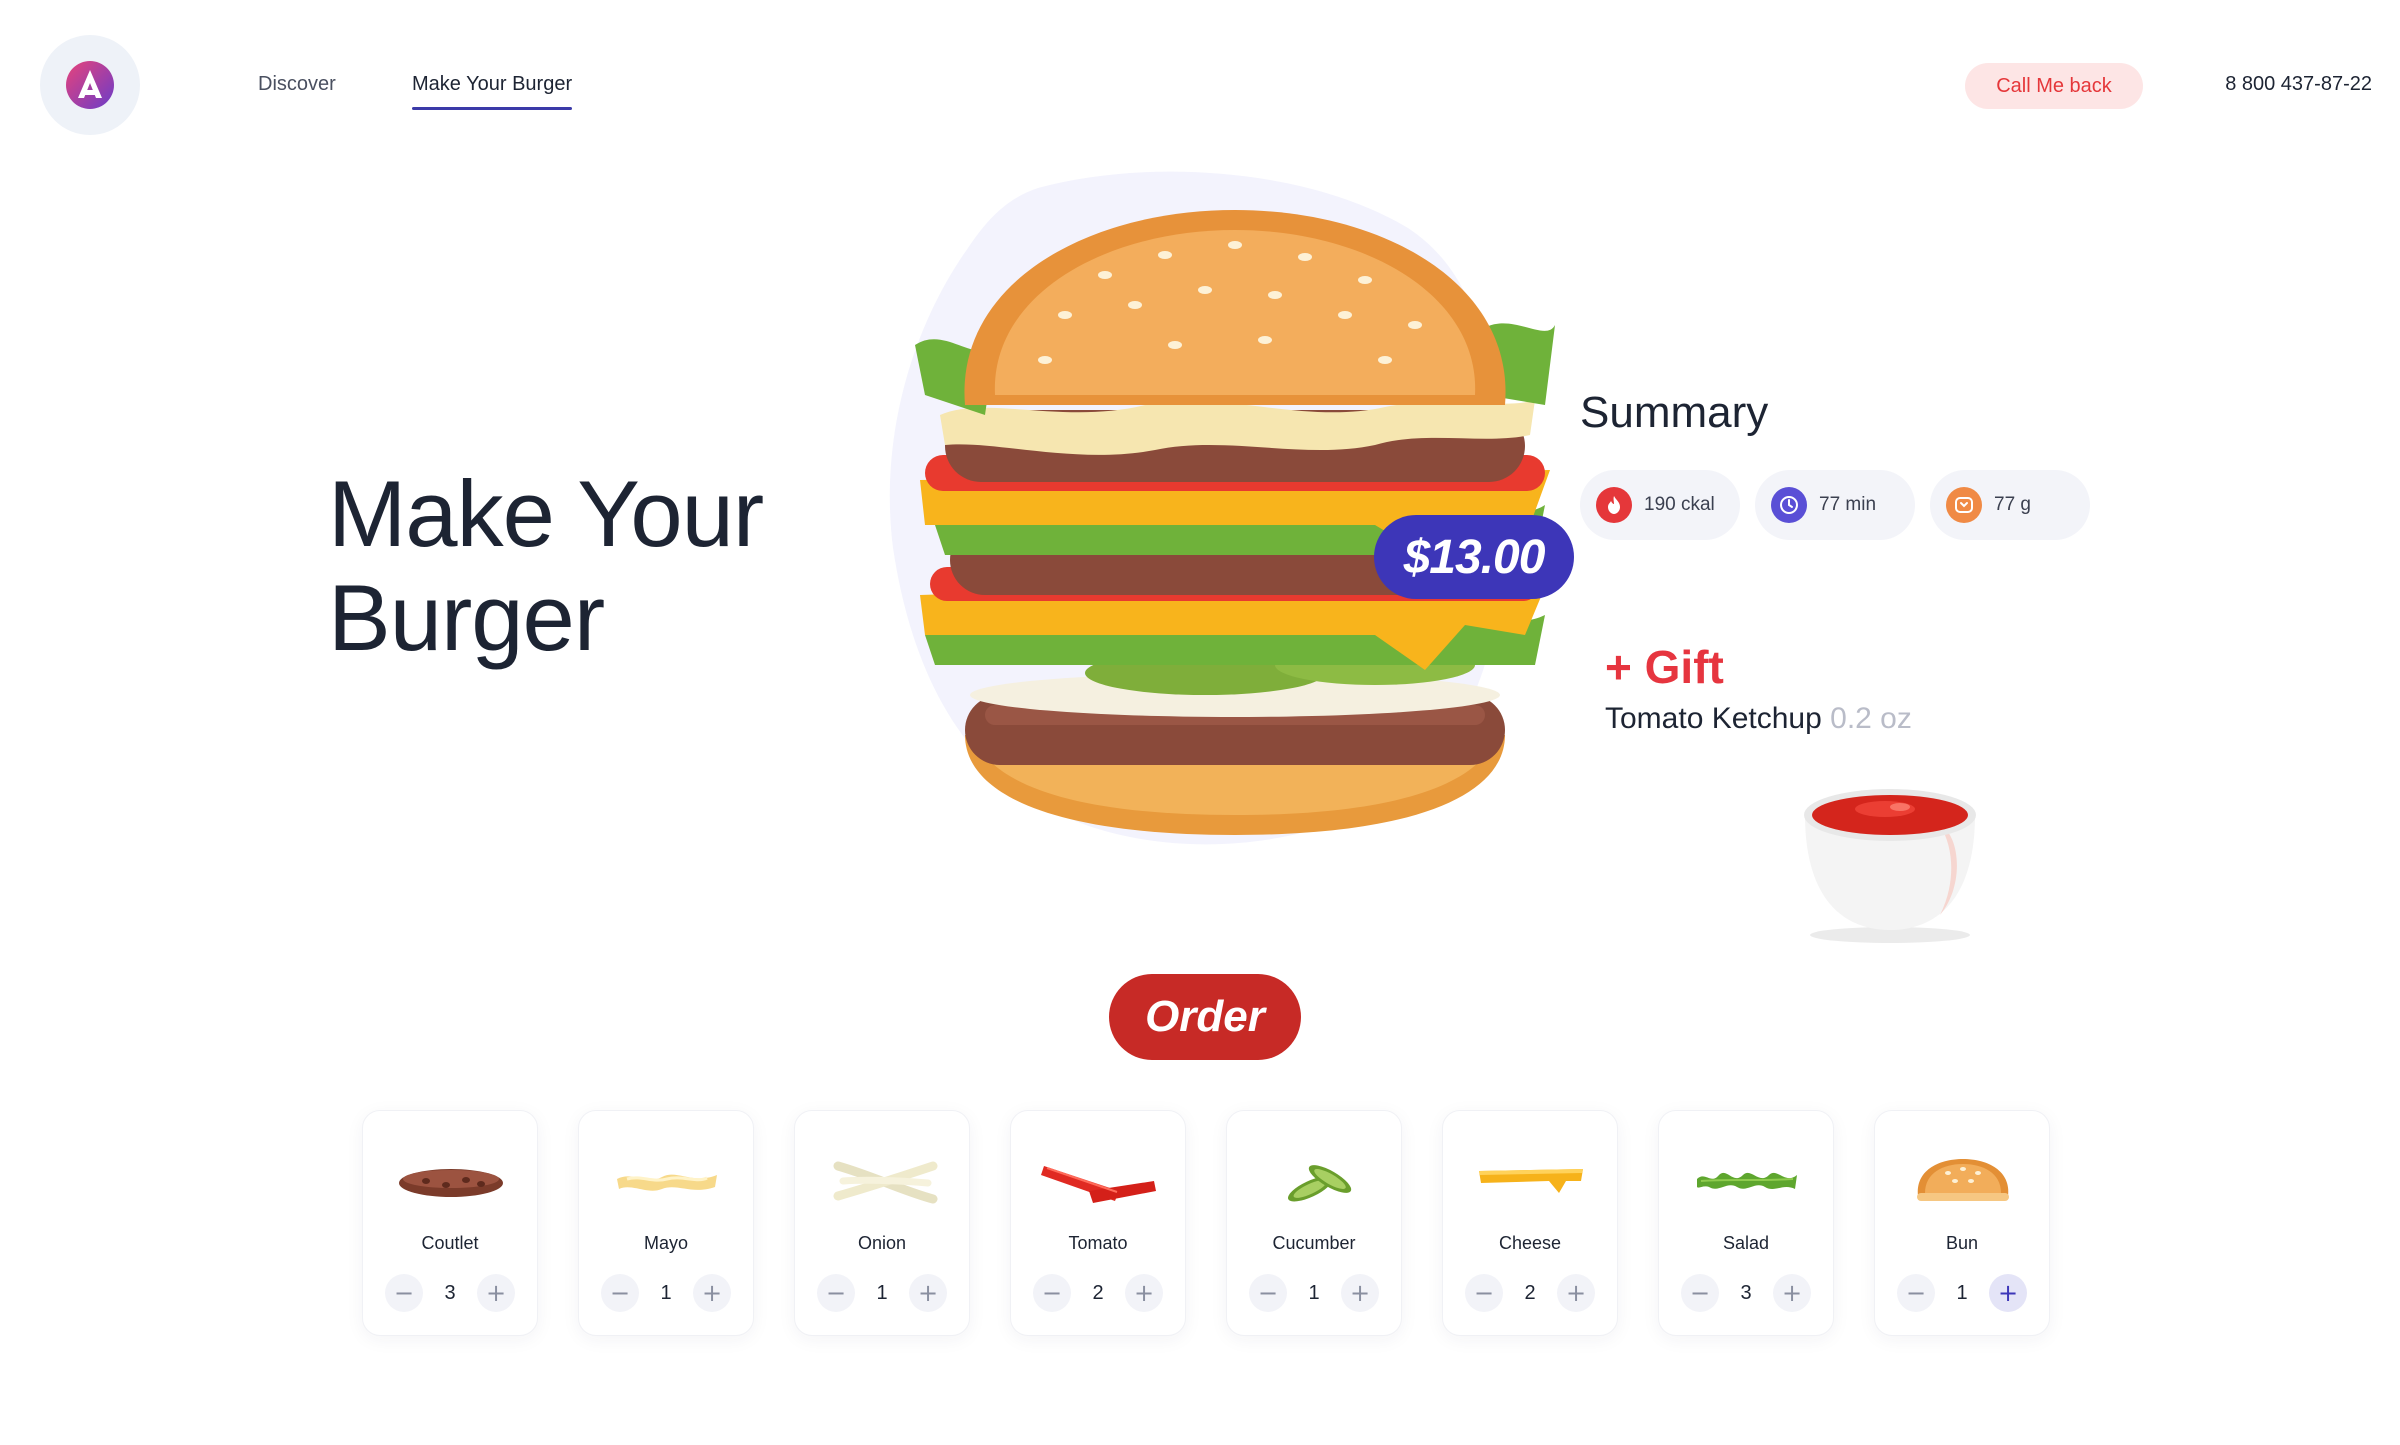 This screenshot has width=2400, height=1445. What do you see at coordinates (450, 1223) in the screenshot?
I see `ingredient-card-coutlet: Coutlet − 3 +` at bounding box center [450, 1223].